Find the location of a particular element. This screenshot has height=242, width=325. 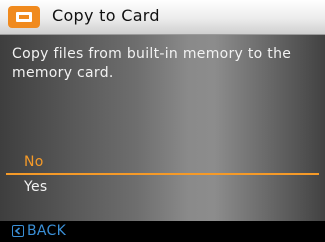

footer-bar: BACK is located at coordinates (162, 231).